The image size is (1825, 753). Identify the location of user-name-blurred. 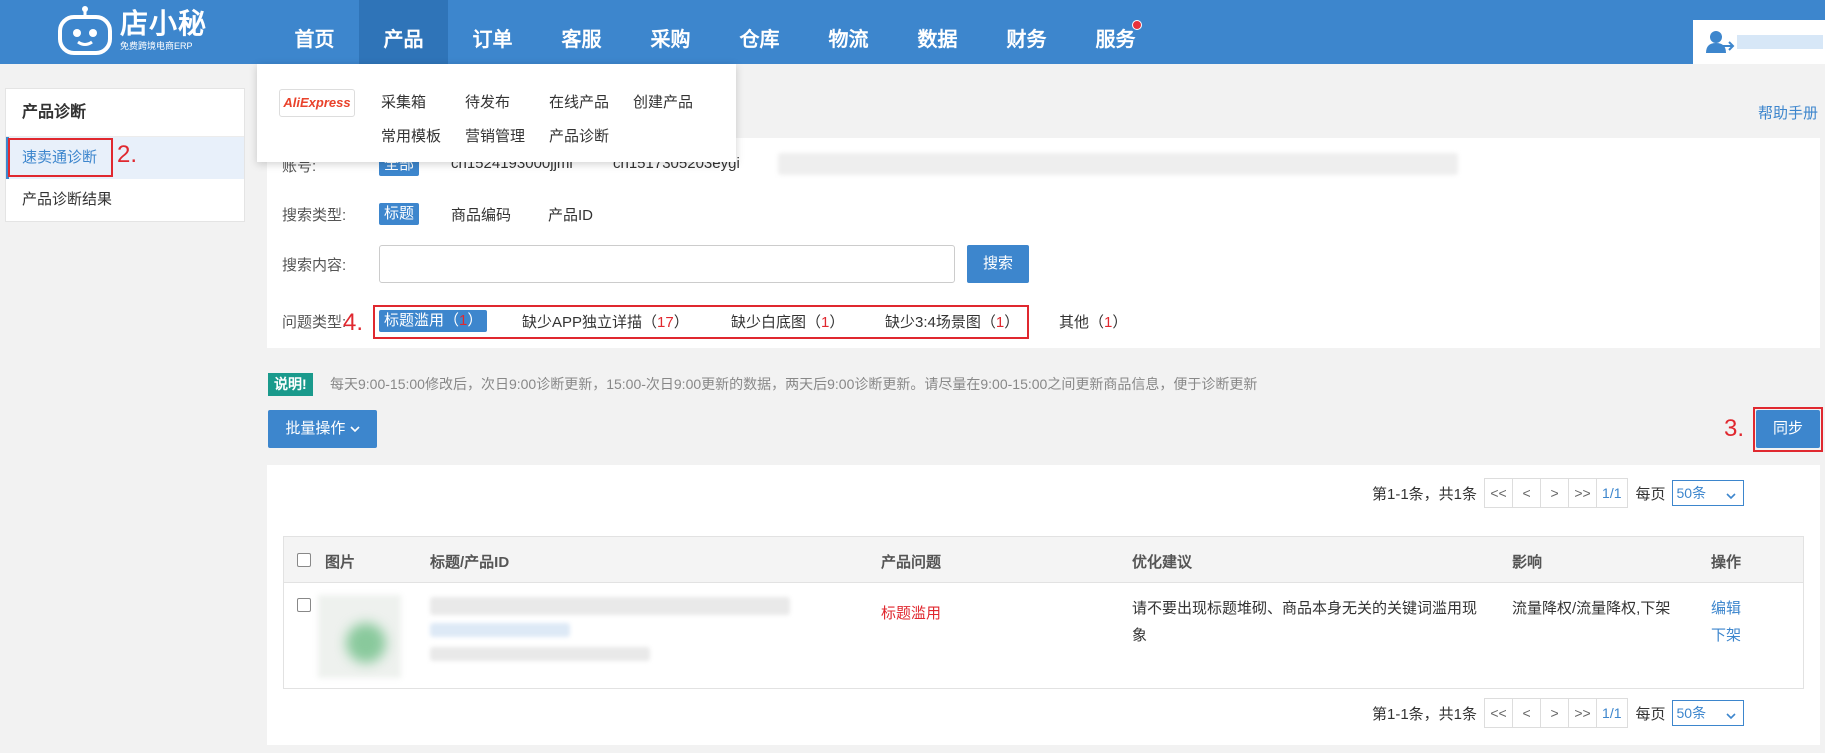
(1780, 42).